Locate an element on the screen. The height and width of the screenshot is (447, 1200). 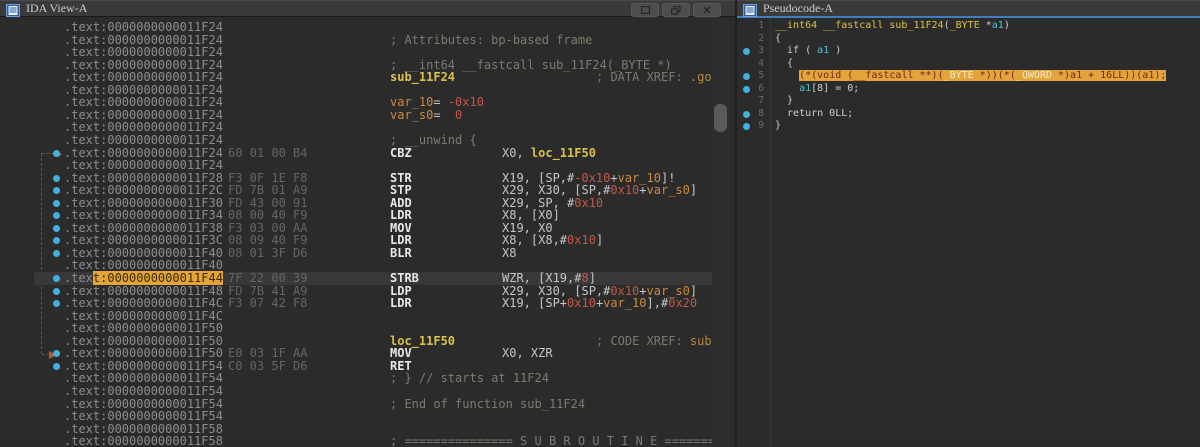
collapse-chevron-icon: ⌄ is located at coordinates (59, 153).